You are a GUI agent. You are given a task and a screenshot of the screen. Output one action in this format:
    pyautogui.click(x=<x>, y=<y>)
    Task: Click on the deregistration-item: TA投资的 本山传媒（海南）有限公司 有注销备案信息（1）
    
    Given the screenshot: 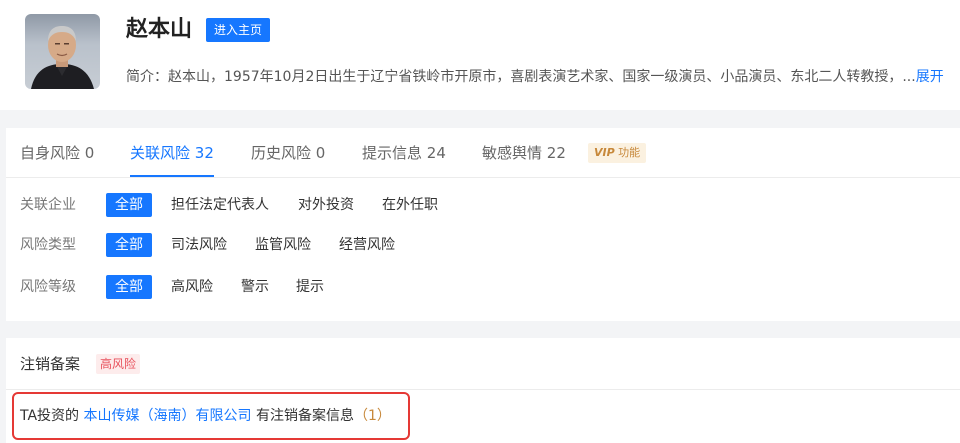 What is the action you would take?
    pyautogui.click(x=205, y=416)
    